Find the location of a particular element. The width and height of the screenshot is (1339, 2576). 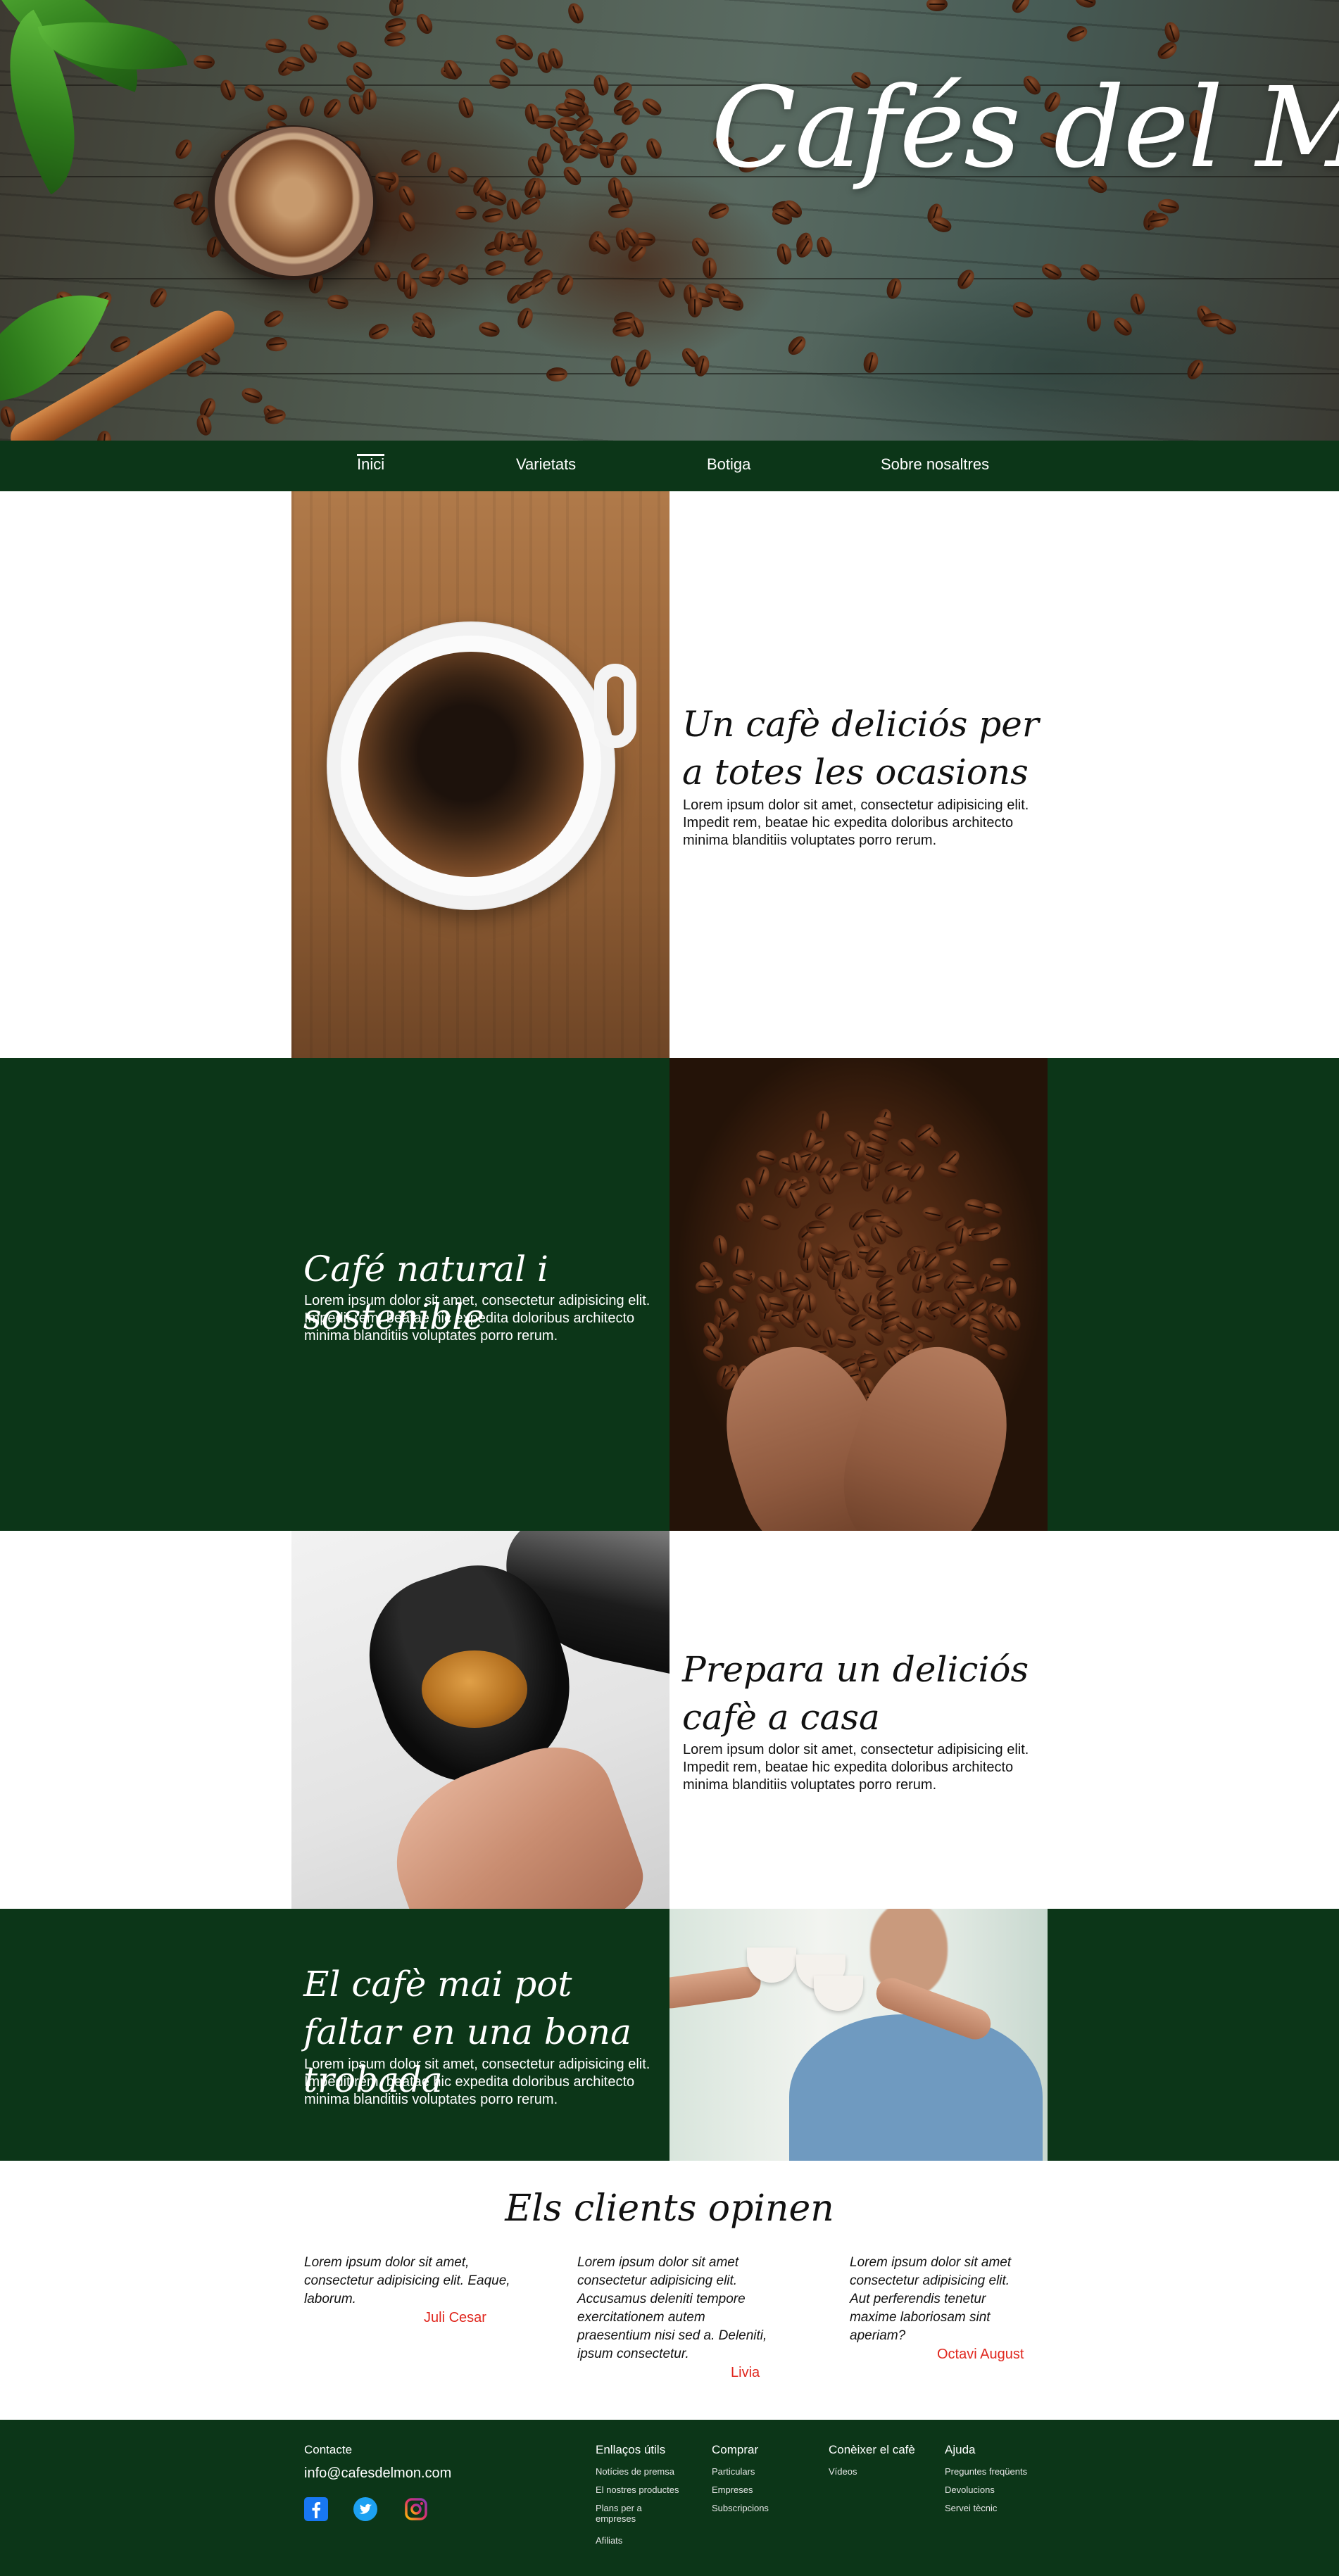

pouring-coffee-photo is located at coordinates (480, 1720).